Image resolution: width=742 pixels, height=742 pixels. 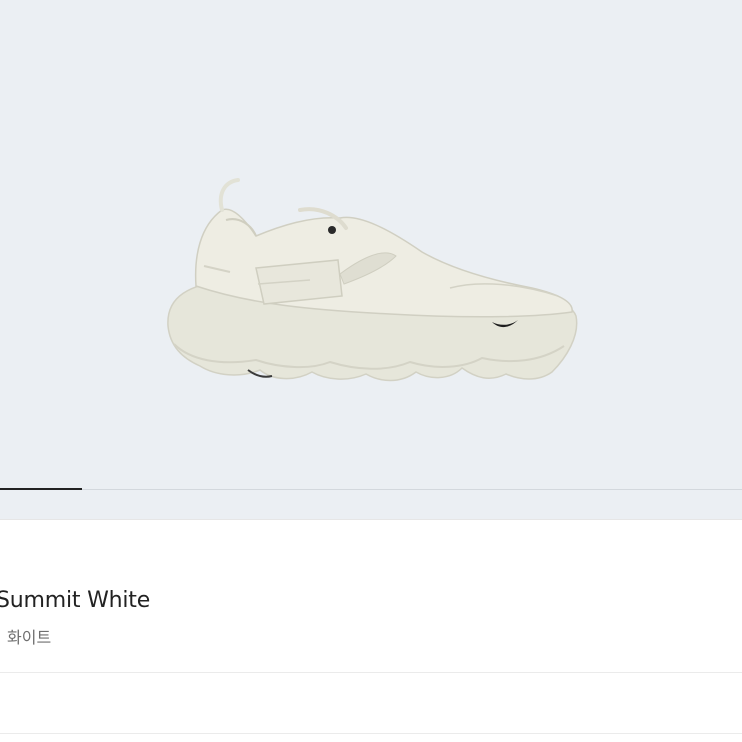 What do you see at coordinates (371, 489) in the screenshot?
I see `gallery-progress-track` at bounding box center [371, 489].